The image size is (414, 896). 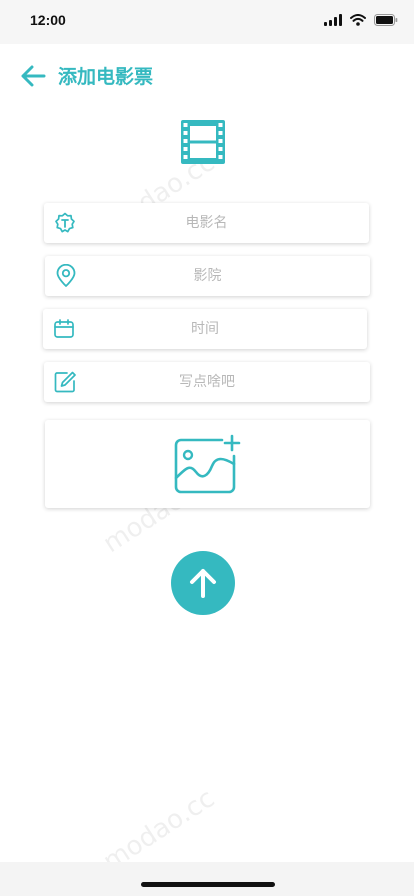 What do you see at coordinates (65, 222) in the screenshot?
I see `text-badge-icon` at bounding box center [65, 222].